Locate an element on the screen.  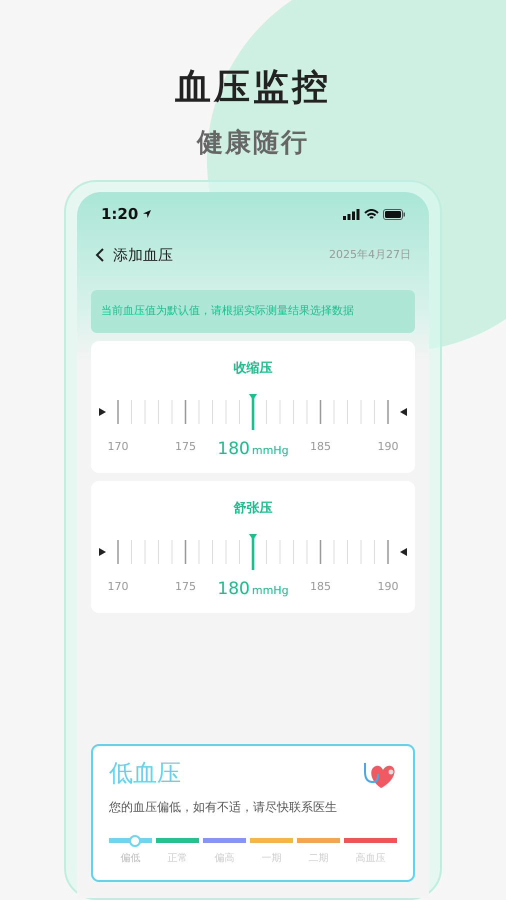
result-title: 低血压 is located at coordinates (145, 773).